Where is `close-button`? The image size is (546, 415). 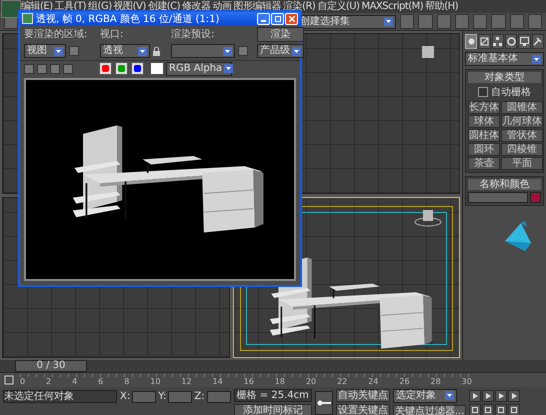 close-button is located at coordinates (291, 18).